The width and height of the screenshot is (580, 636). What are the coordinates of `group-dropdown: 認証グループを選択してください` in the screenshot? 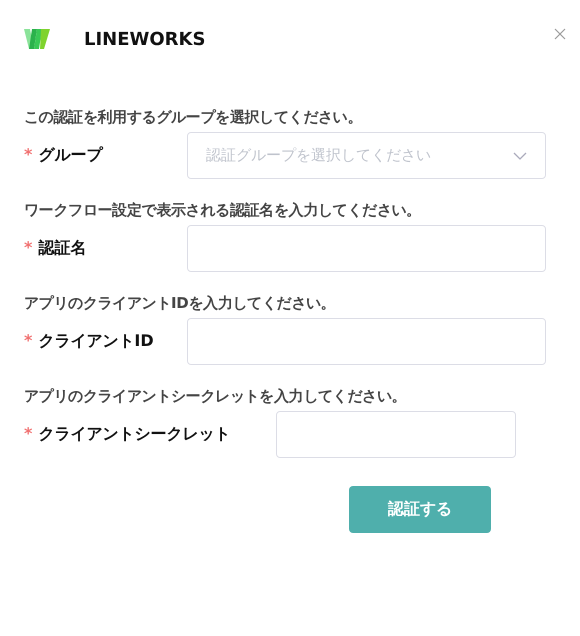 It's located at (366, 155).